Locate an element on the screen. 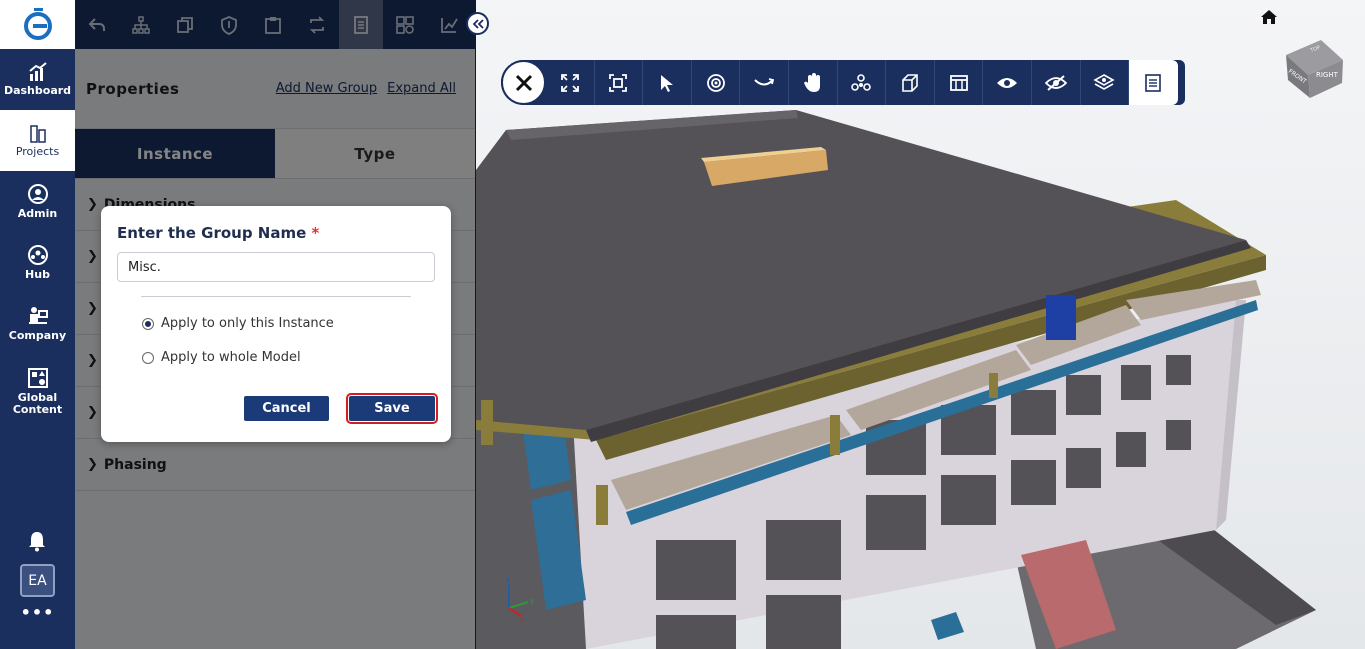 Image resolution: width=1365 pixels, height=649 pixels. group-name-input is located at coordinates (276, 267).